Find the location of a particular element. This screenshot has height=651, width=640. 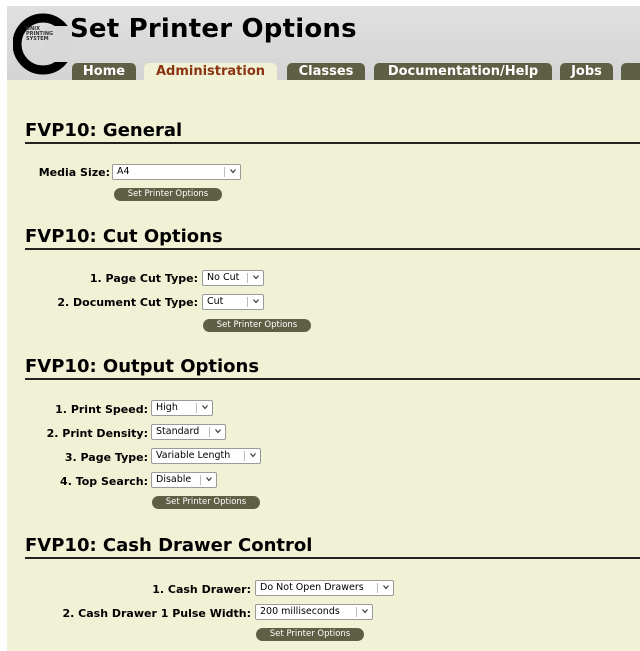

tab-partial is located at coordinates (630, 71).